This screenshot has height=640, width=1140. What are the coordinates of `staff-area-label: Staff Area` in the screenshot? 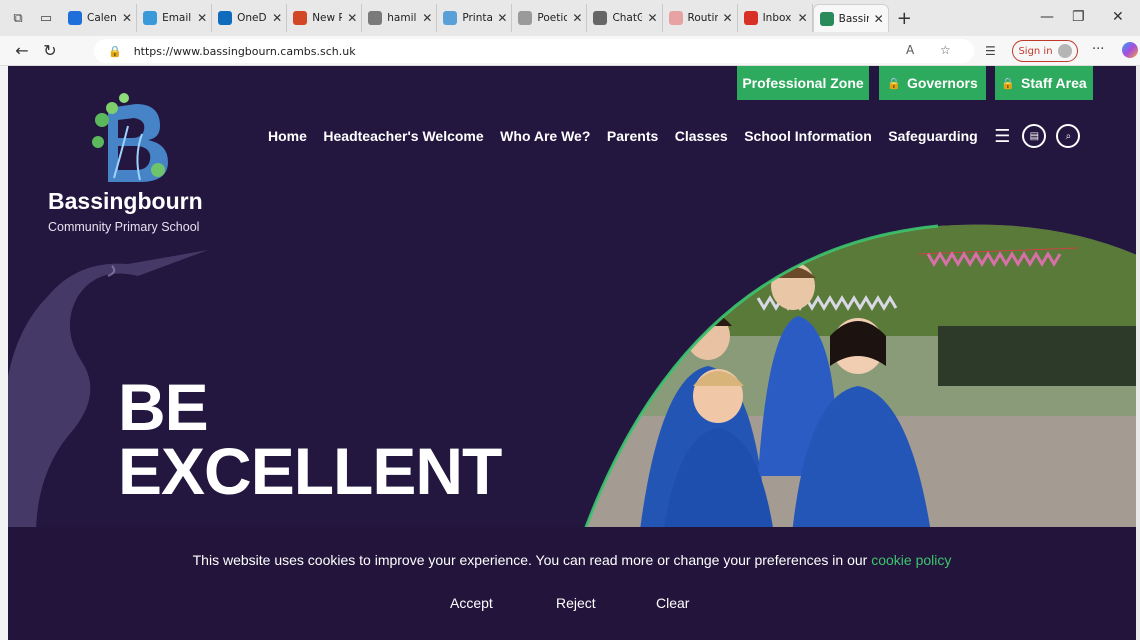 It's located at (1054, 83).